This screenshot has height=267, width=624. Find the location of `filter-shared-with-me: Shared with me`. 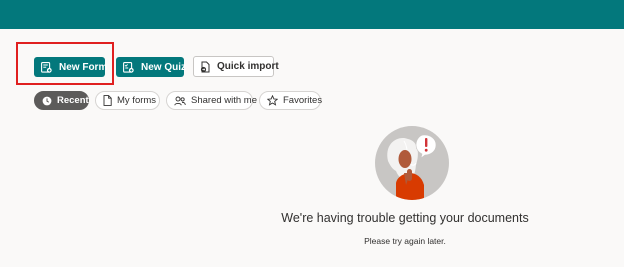

filter-shared-with-me: Shared with me is located at coordinates (211, 100).